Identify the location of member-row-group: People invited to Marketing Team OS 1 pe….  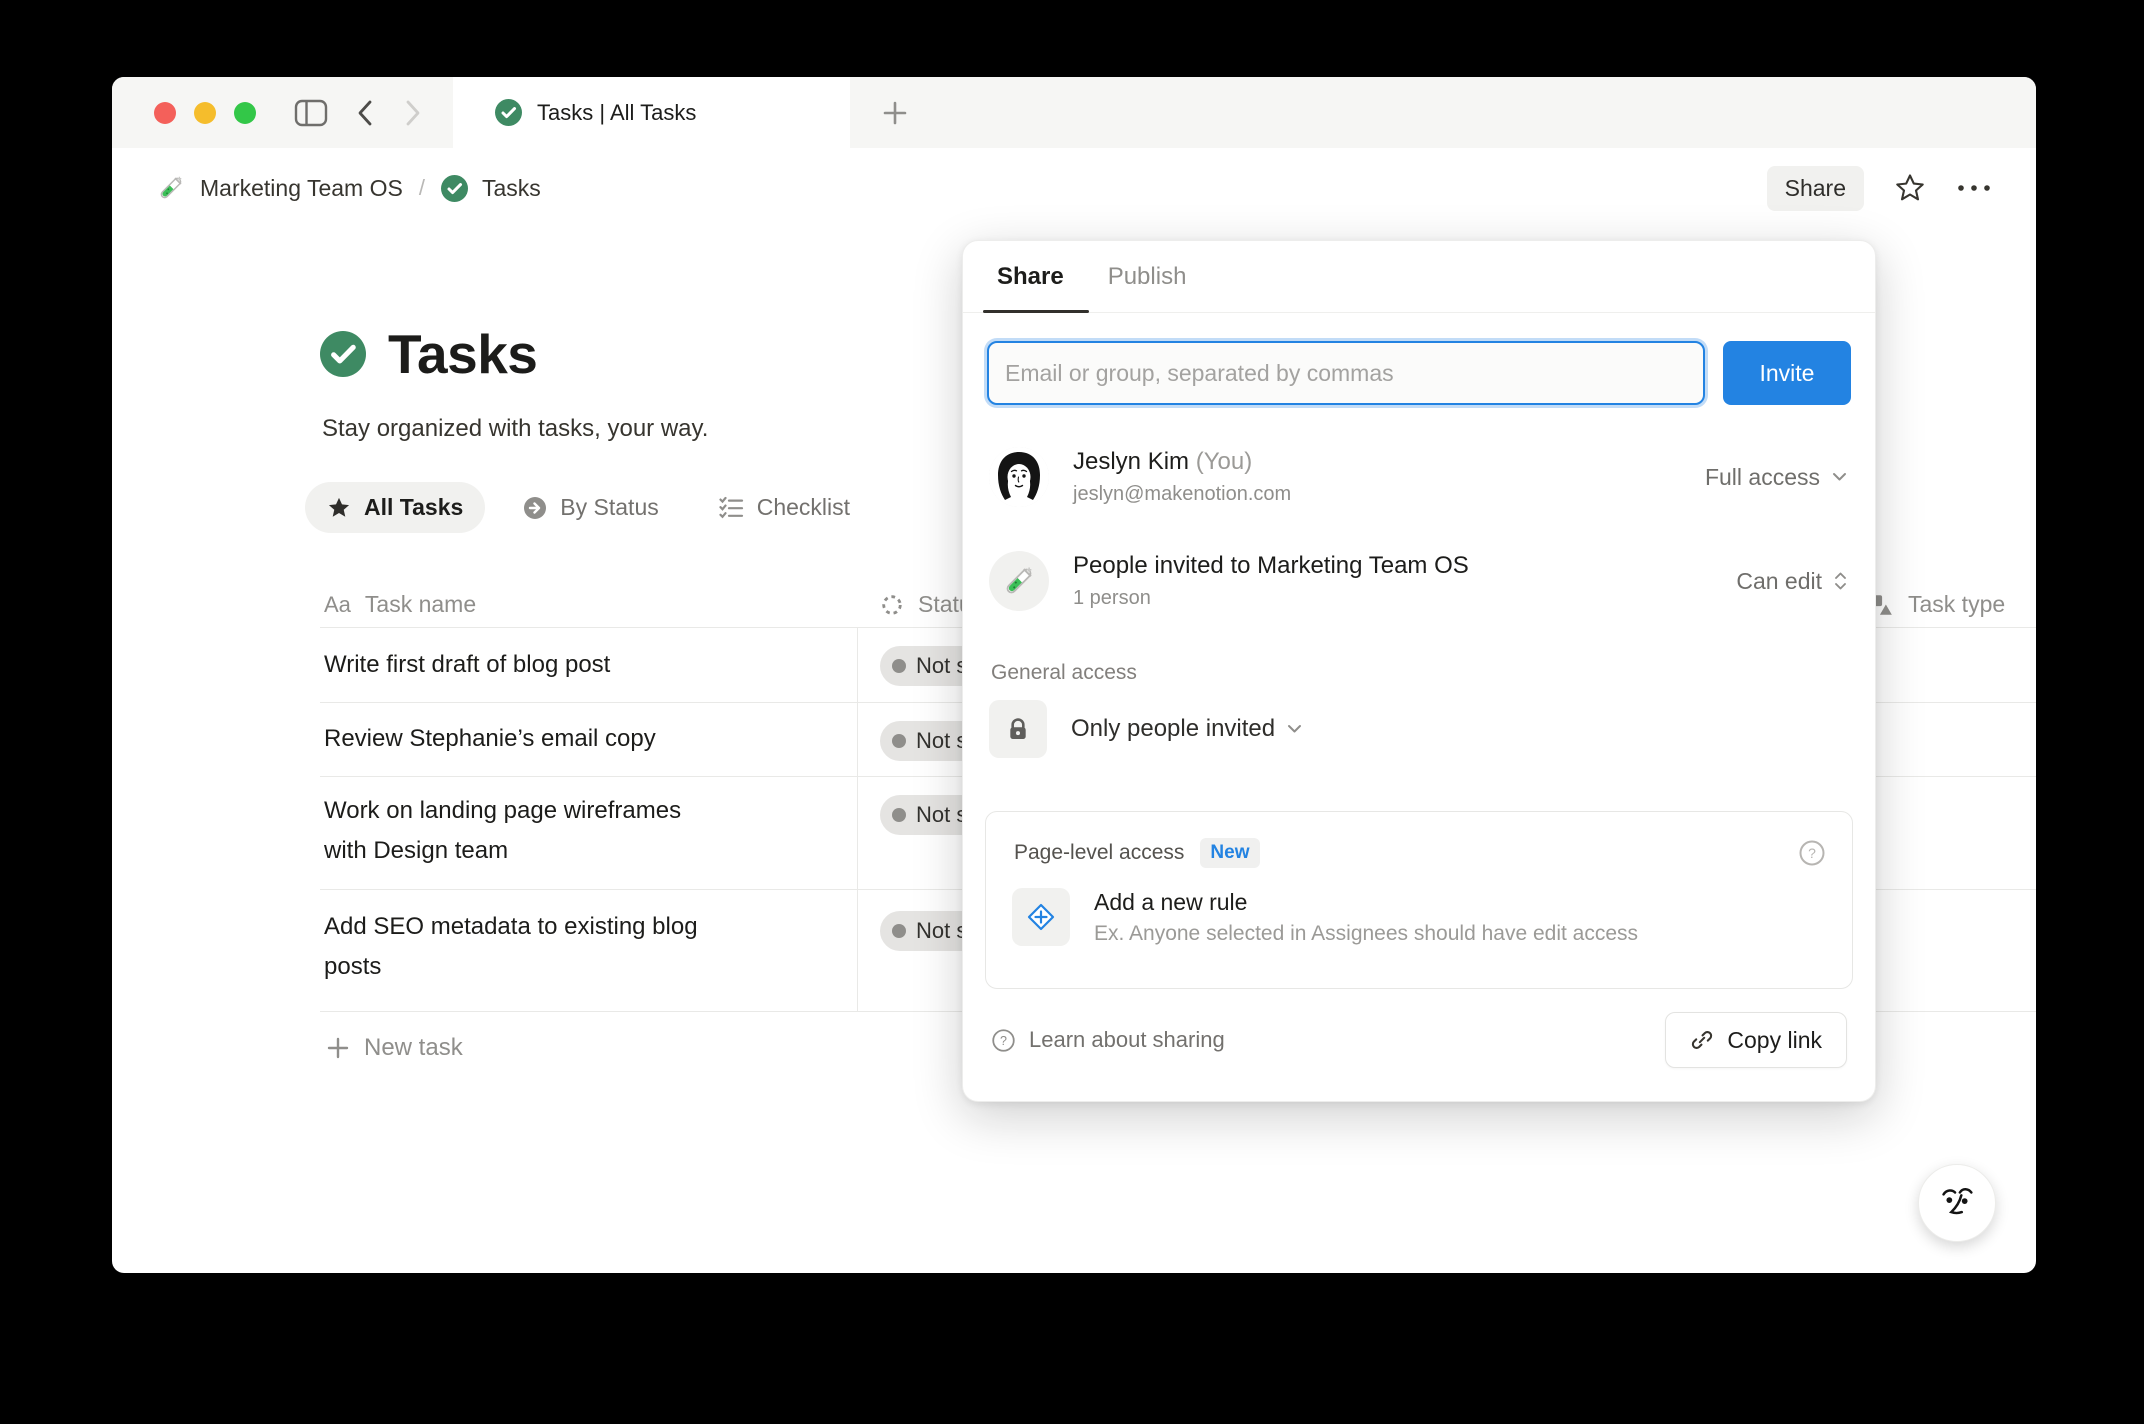
(1418, 581).